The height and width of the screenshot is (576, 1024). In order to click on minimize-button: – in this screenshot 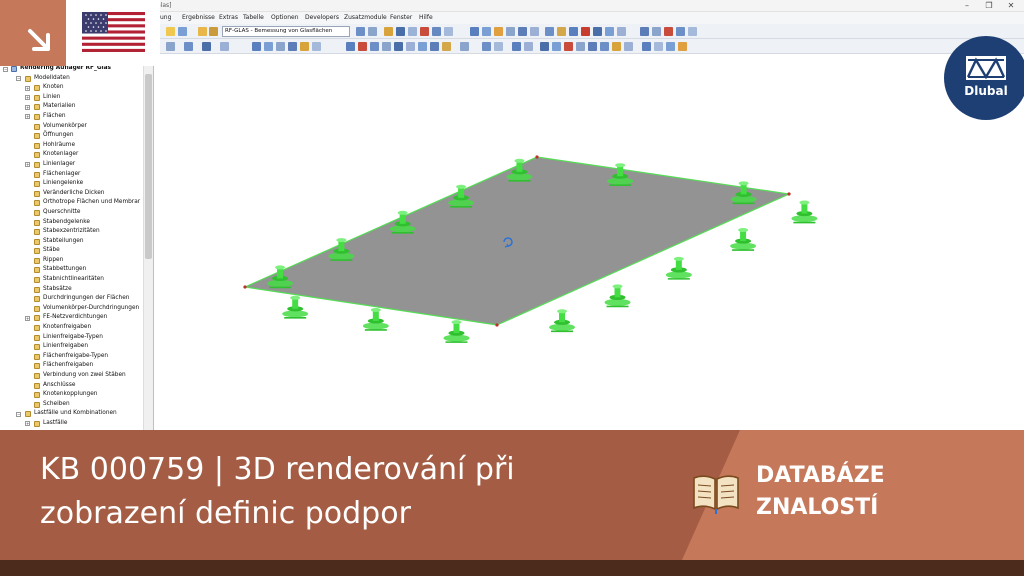, I will do `click(967, 6)`.